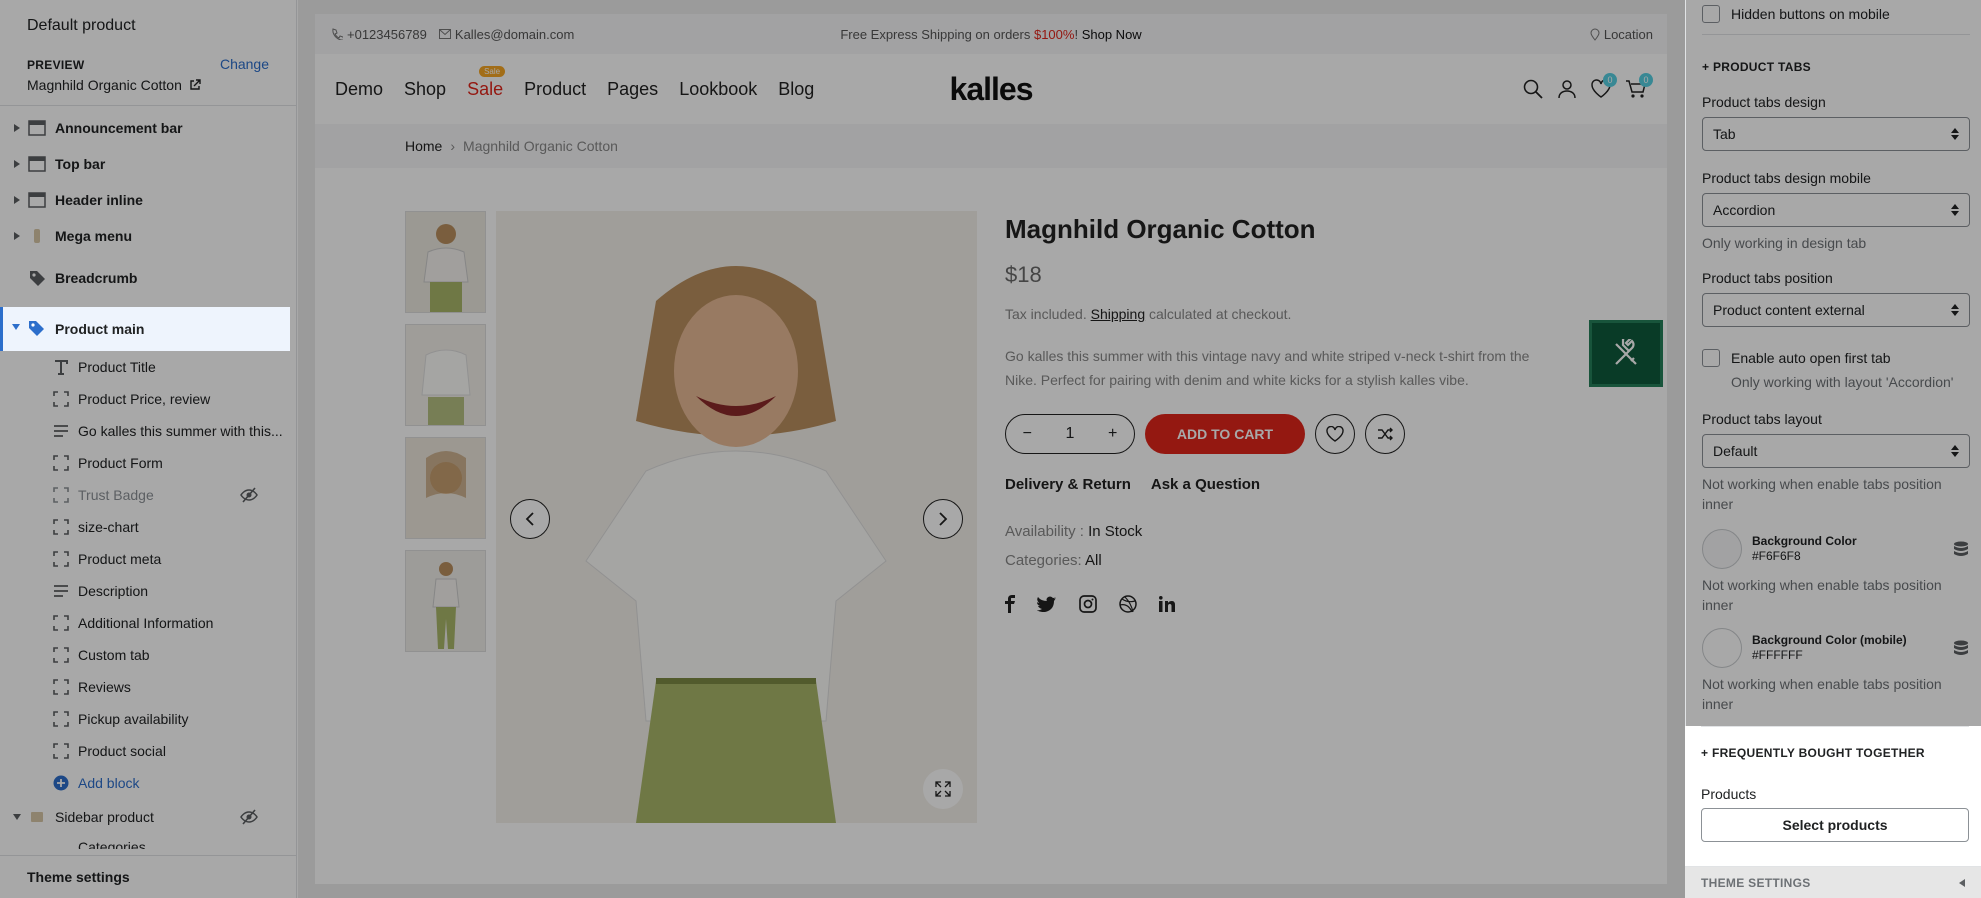 The width and height of the screenshot is (1981, 898). I want to click on section-mega-menu: Mega menu, so click(148, 236).